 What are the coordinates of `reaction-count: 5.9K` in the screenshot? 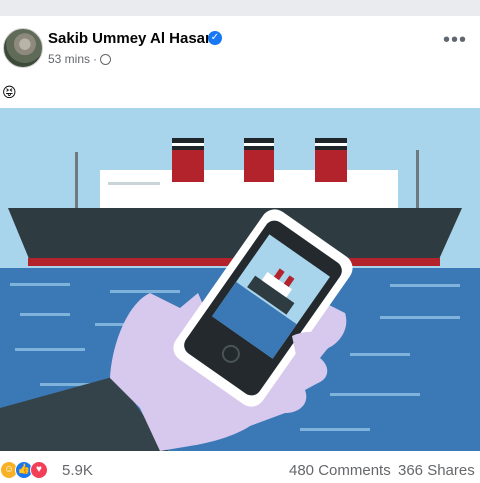 It's located at (77, 470).